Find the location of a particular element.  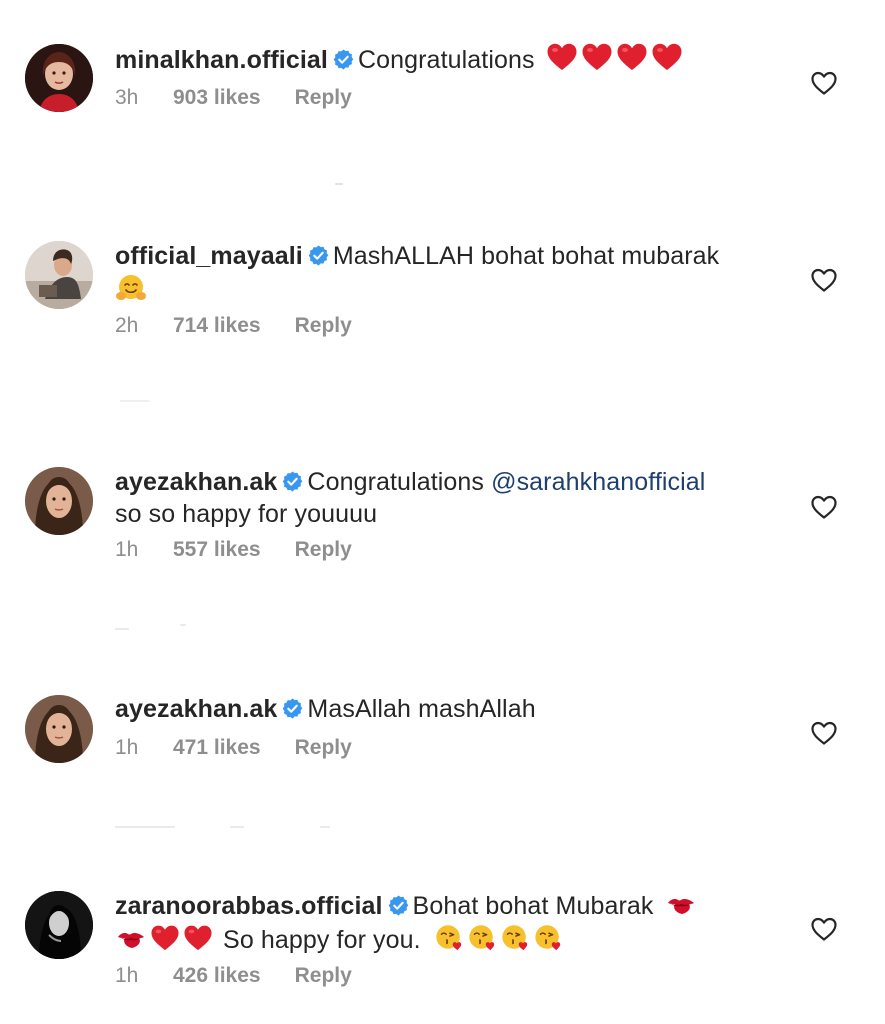

comment-time: 3h is located at coordinates (127, 97).